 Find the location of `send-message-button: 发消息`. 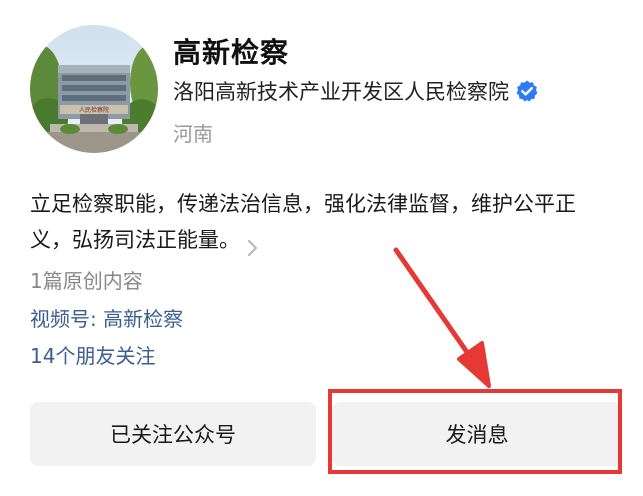

send-message-button: 发消息 is located at coordinates (477, 434).